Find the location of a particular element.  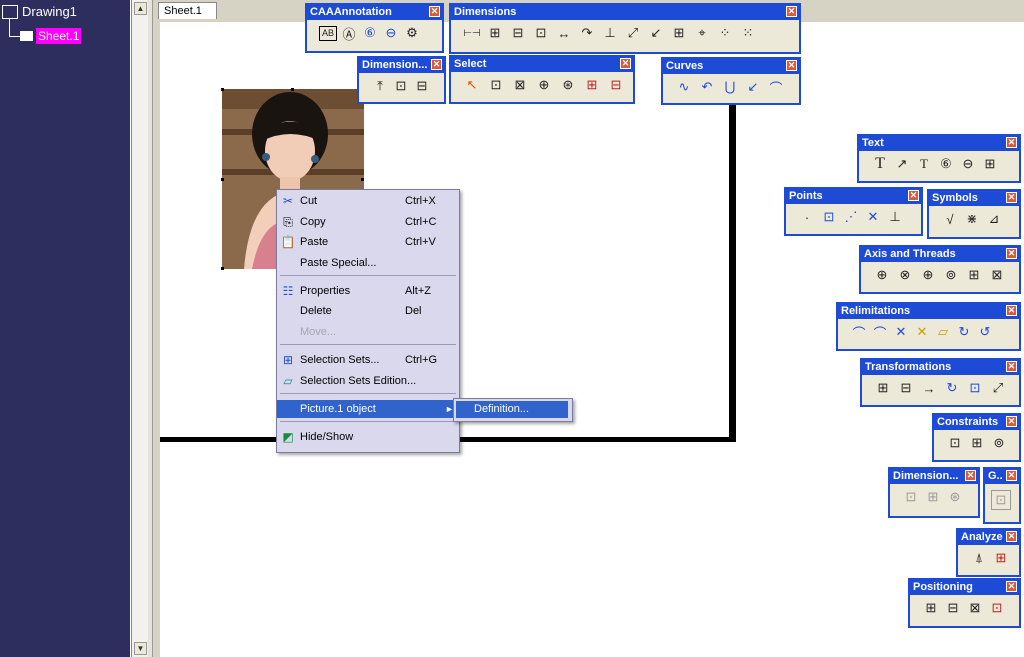

menu-item-properties: ☷ Properties Alt+Z is located at coordinates (368, 291).